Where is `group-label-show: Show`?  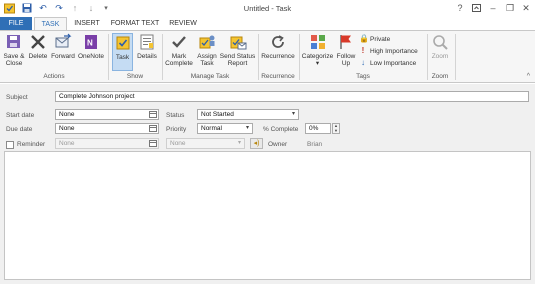 group-label-show: Show is located at coordinates (135, 76).